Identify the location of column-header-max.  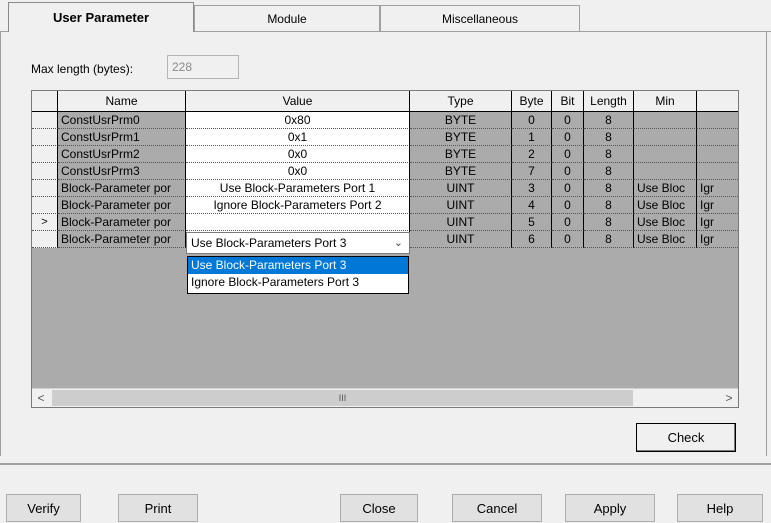
(717, 101).